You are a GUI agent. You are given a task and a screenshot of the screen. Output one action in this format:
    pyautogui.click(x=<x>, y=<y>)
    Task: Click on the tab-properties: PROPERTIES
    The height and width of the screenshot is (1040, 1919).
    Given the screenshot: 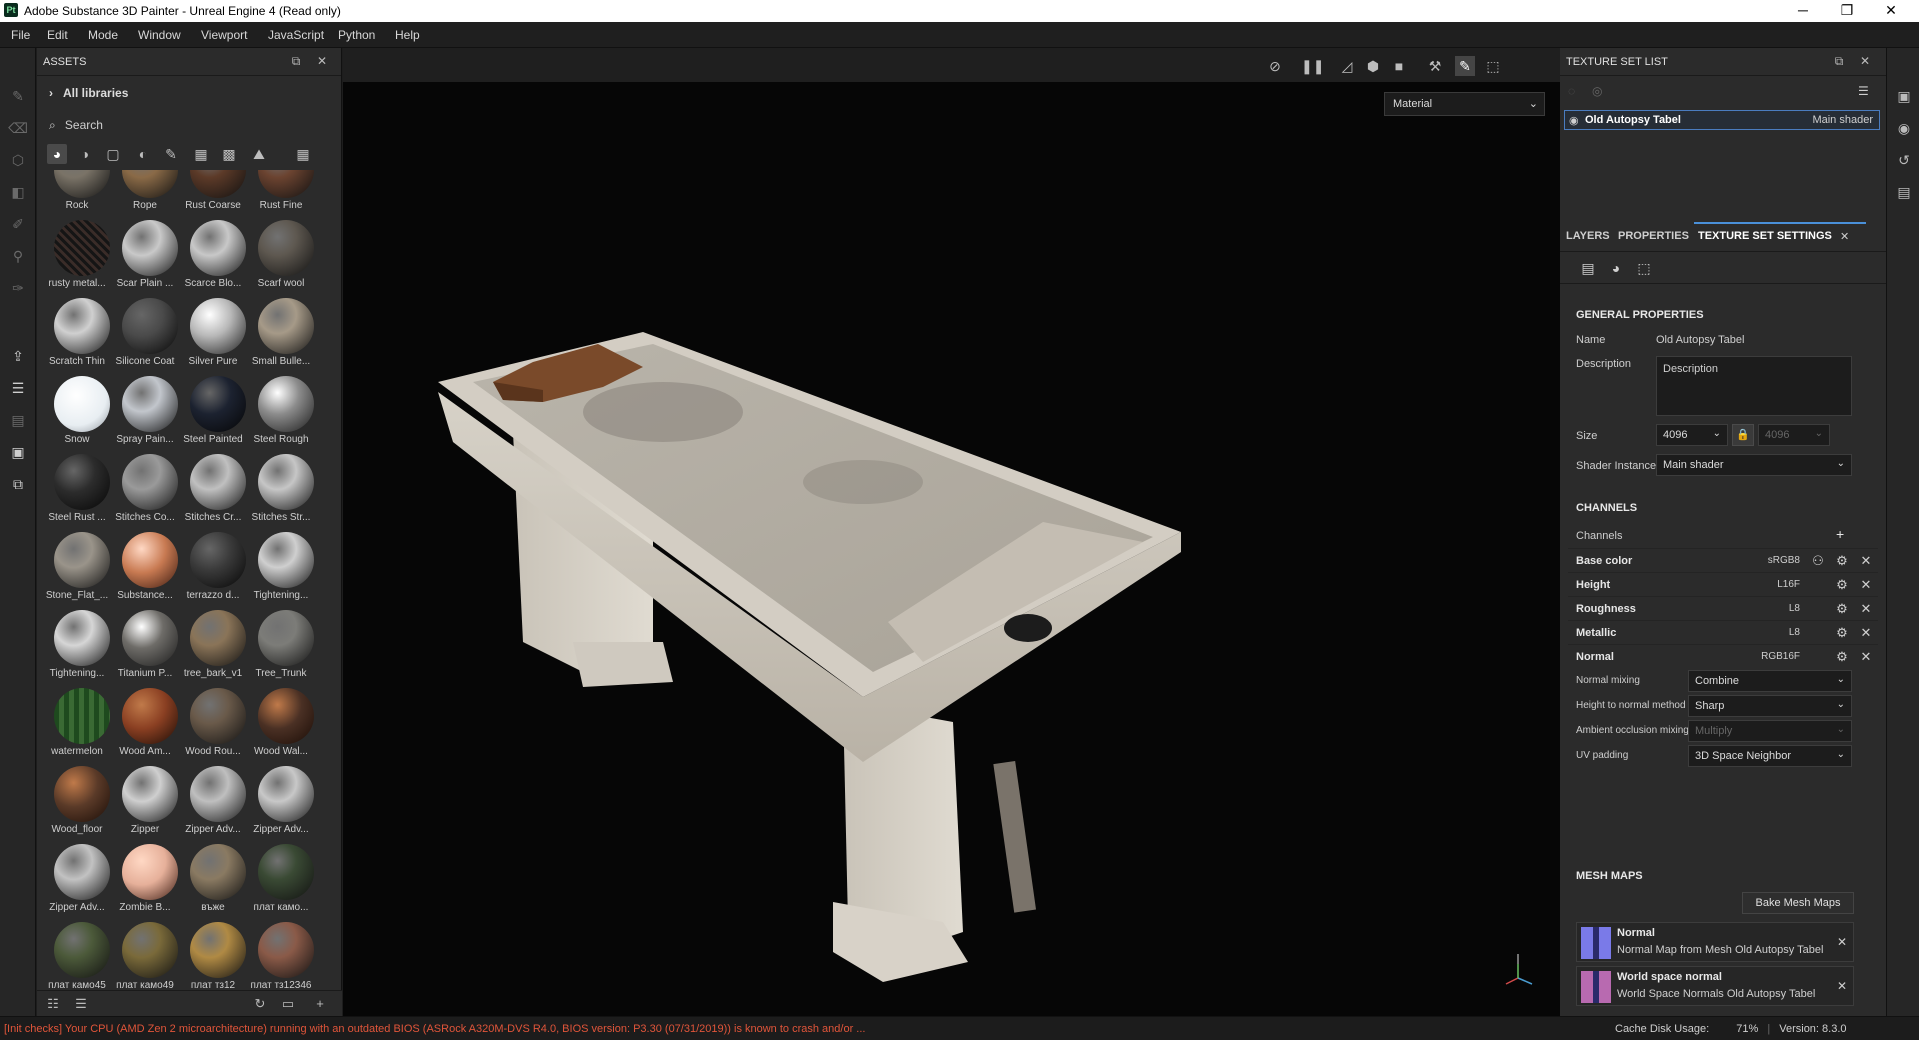 What is the action you would take?
    pyautogui.click(x=1653, y=236)
    